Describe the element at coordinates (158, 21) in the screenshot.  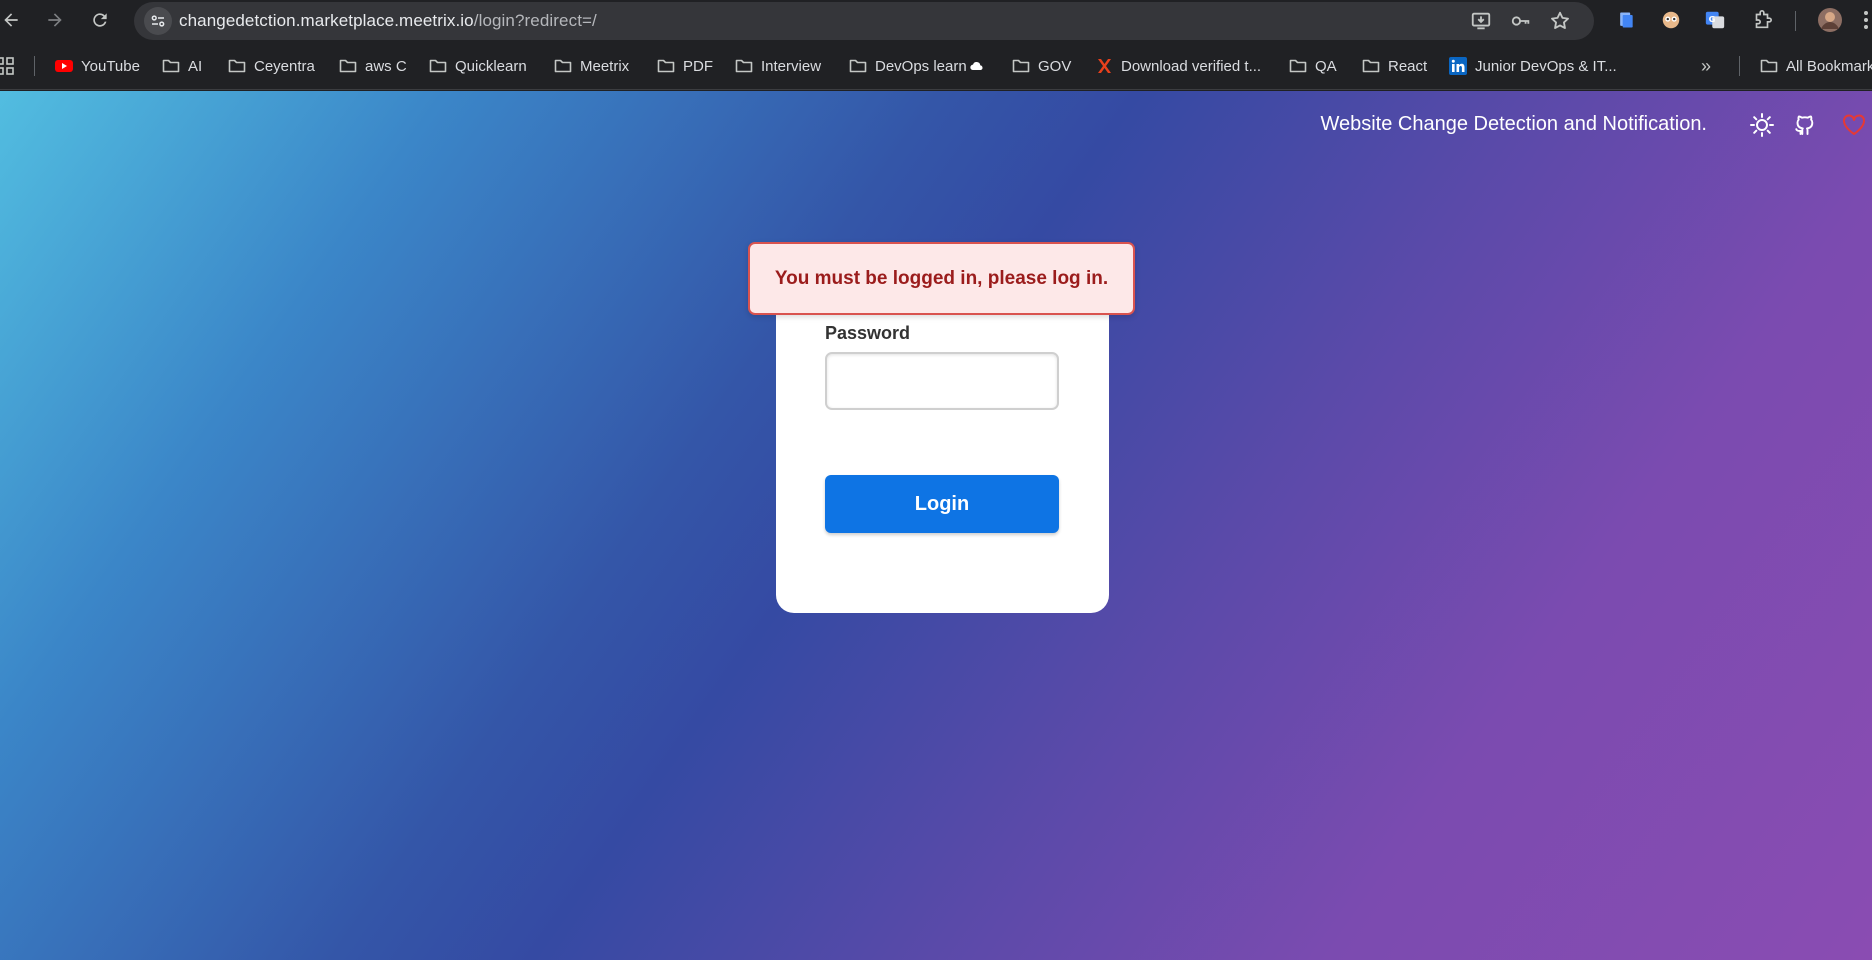
I see `site-info-icon` at that location.